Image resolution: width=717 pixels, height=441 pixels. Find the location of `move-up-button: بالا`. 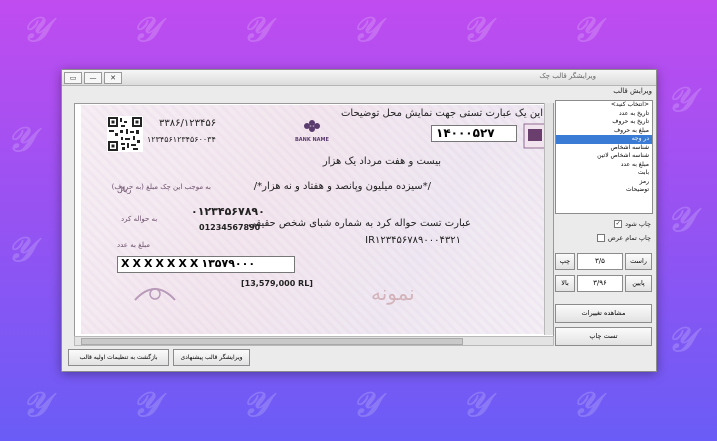

move-up-button: بالا is located at coordinates (565, 283).